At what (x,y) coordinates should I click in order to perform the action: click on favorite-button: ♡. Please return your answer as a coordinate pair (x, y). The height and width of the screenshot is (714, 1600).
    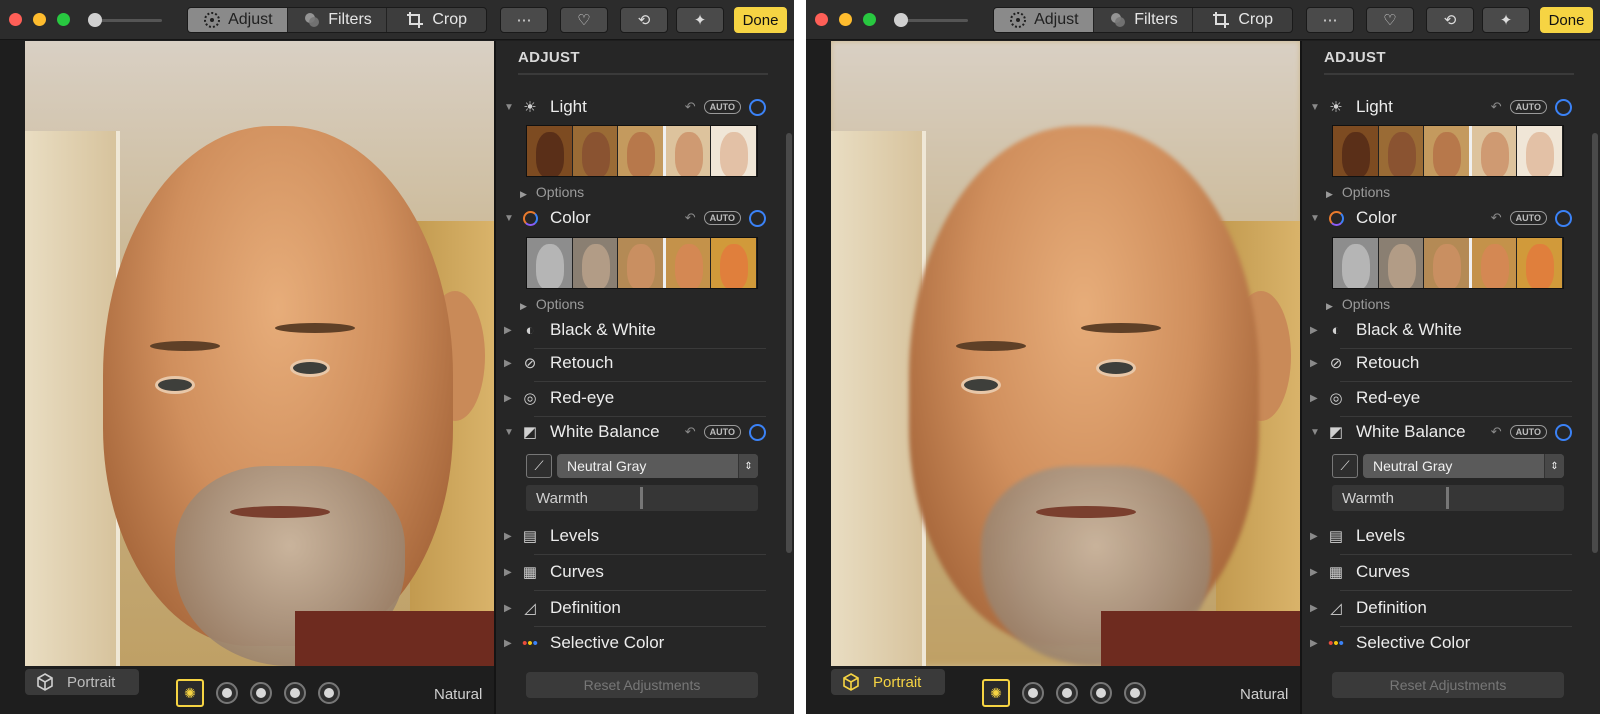
    Looking at the image, I should click on (1390, 20).